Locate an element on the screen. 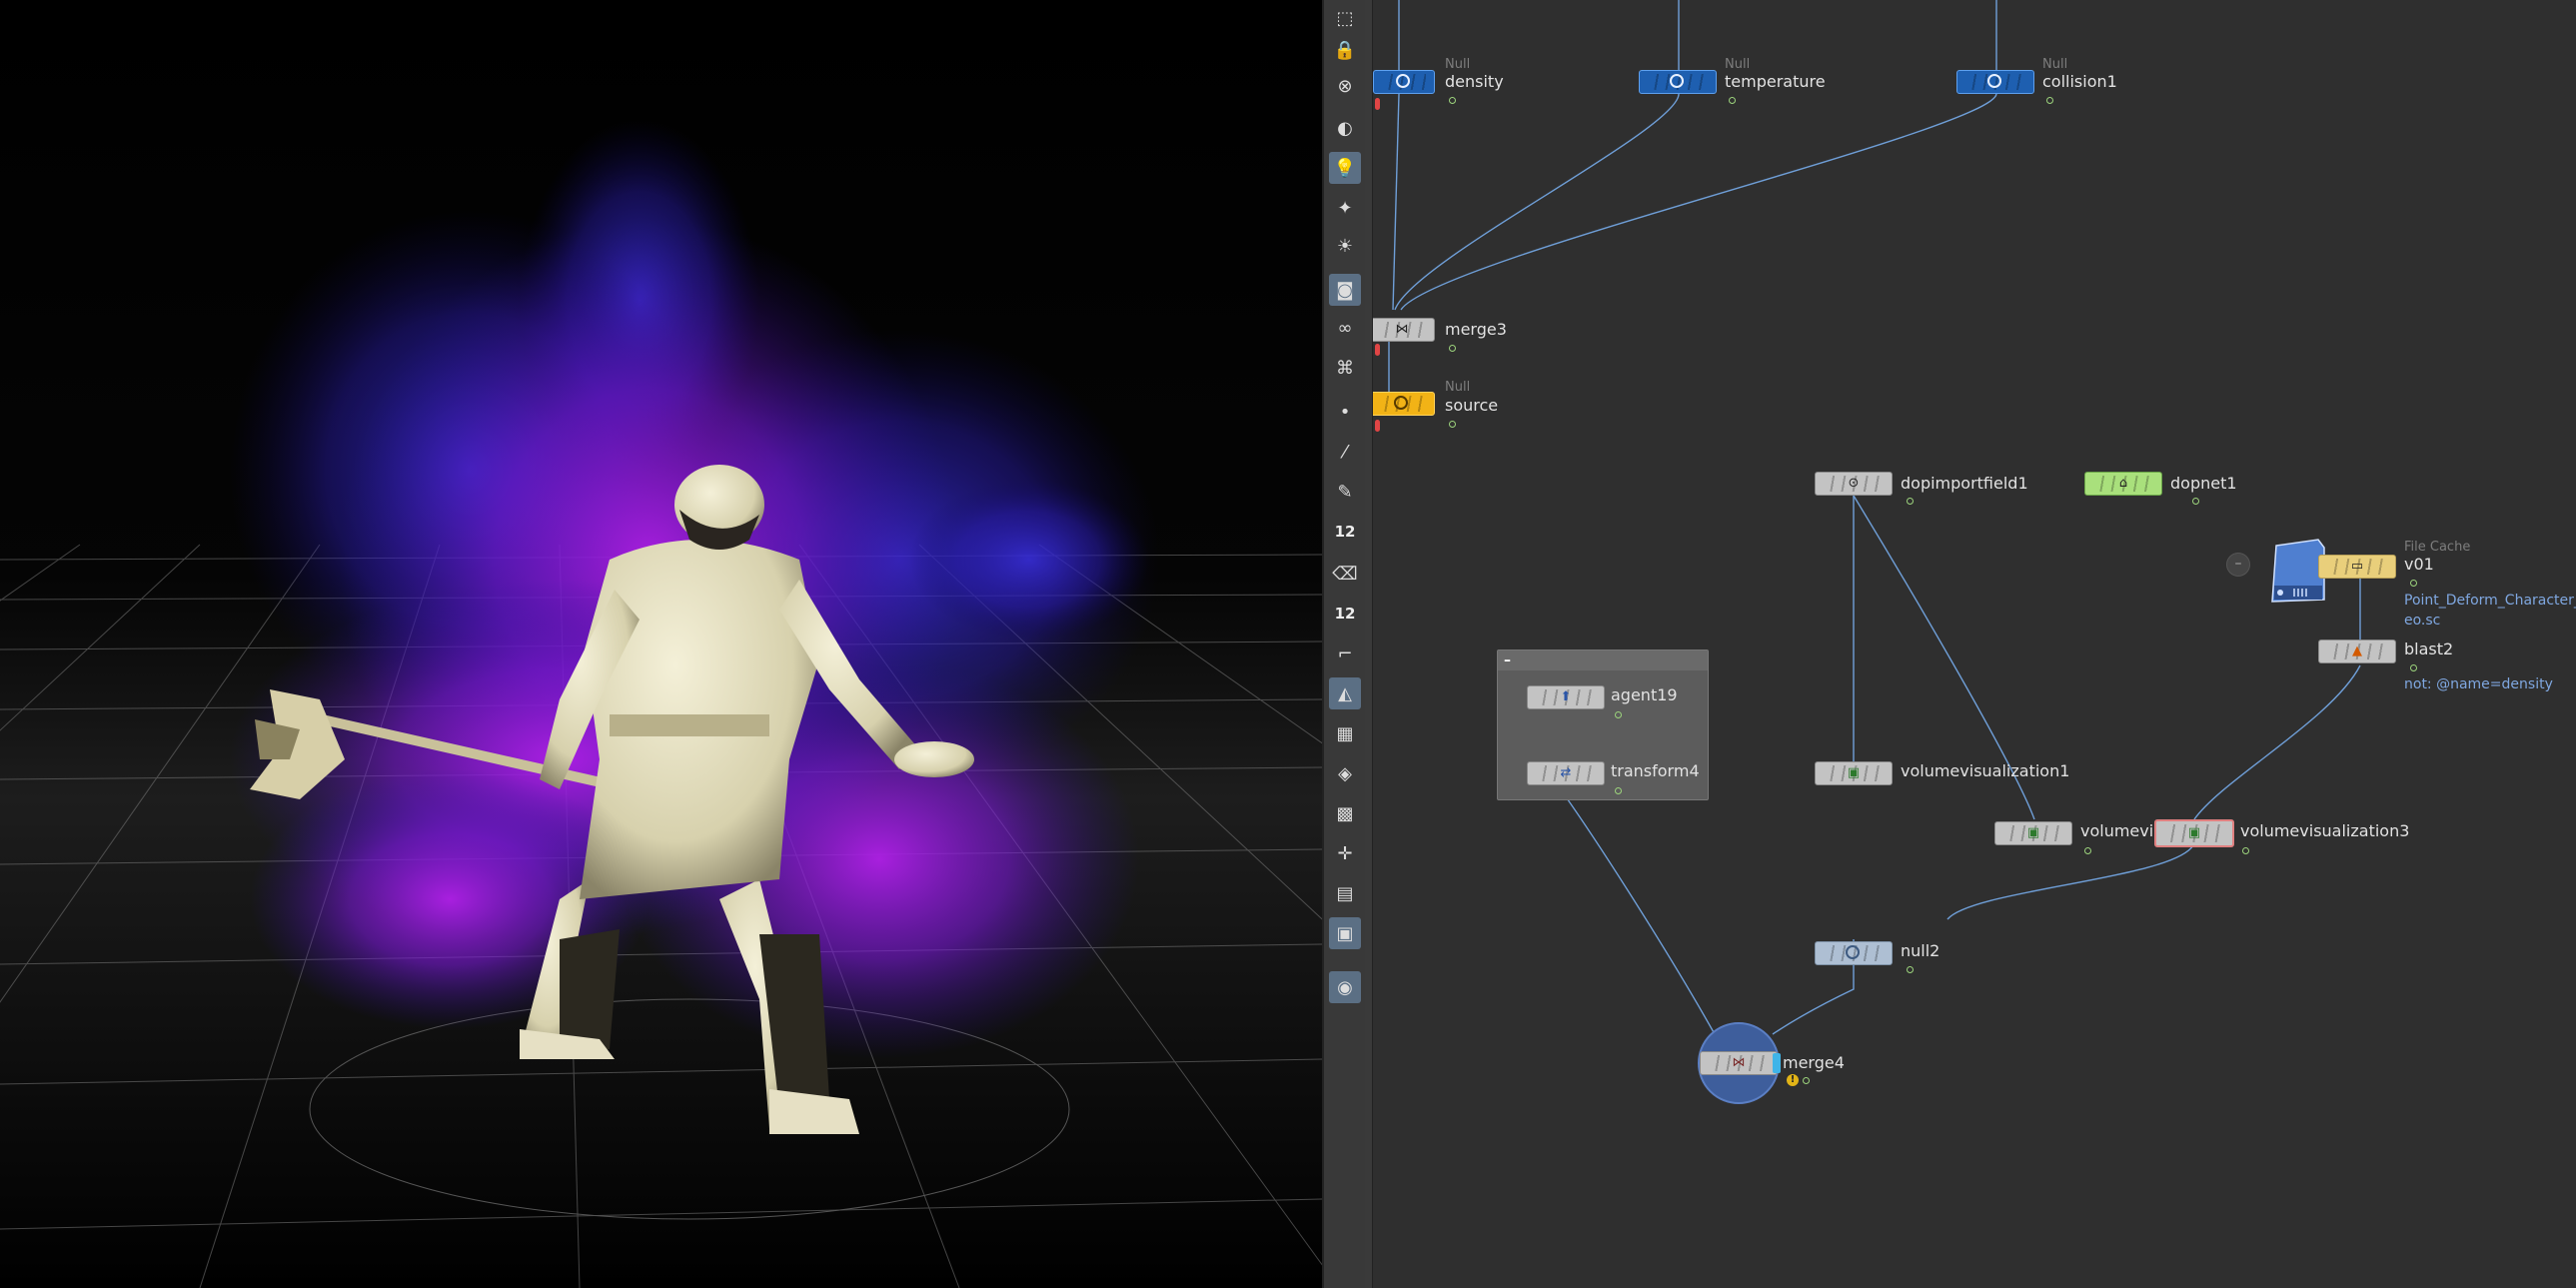 The height and width of the screenshot is (1288, 2576). glasses-icon-glyph: ∞ is located at coordinates (1345, 328).